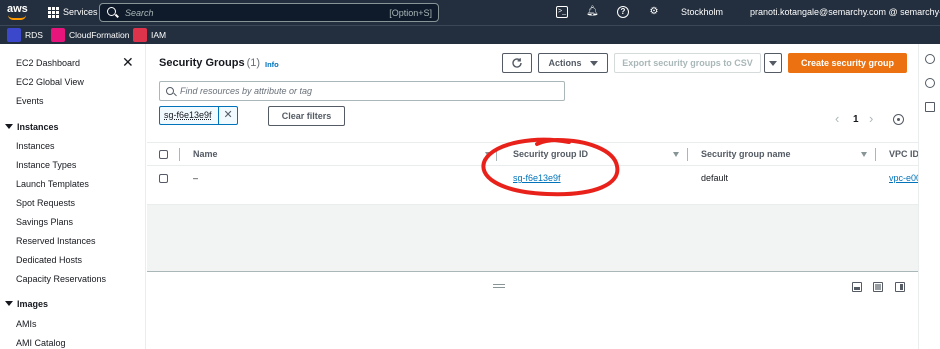  What do you see at coordinates (17, 9) in the screenshot?
I see `aws-logo-text: aws` at bounding box center [17, 9].